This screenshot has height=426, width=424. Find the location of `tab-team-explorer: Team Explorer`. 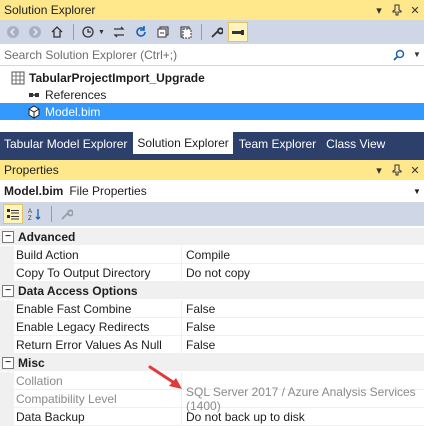

tab-team-explorer: Team Explorer is located at coordinates (277, 144).